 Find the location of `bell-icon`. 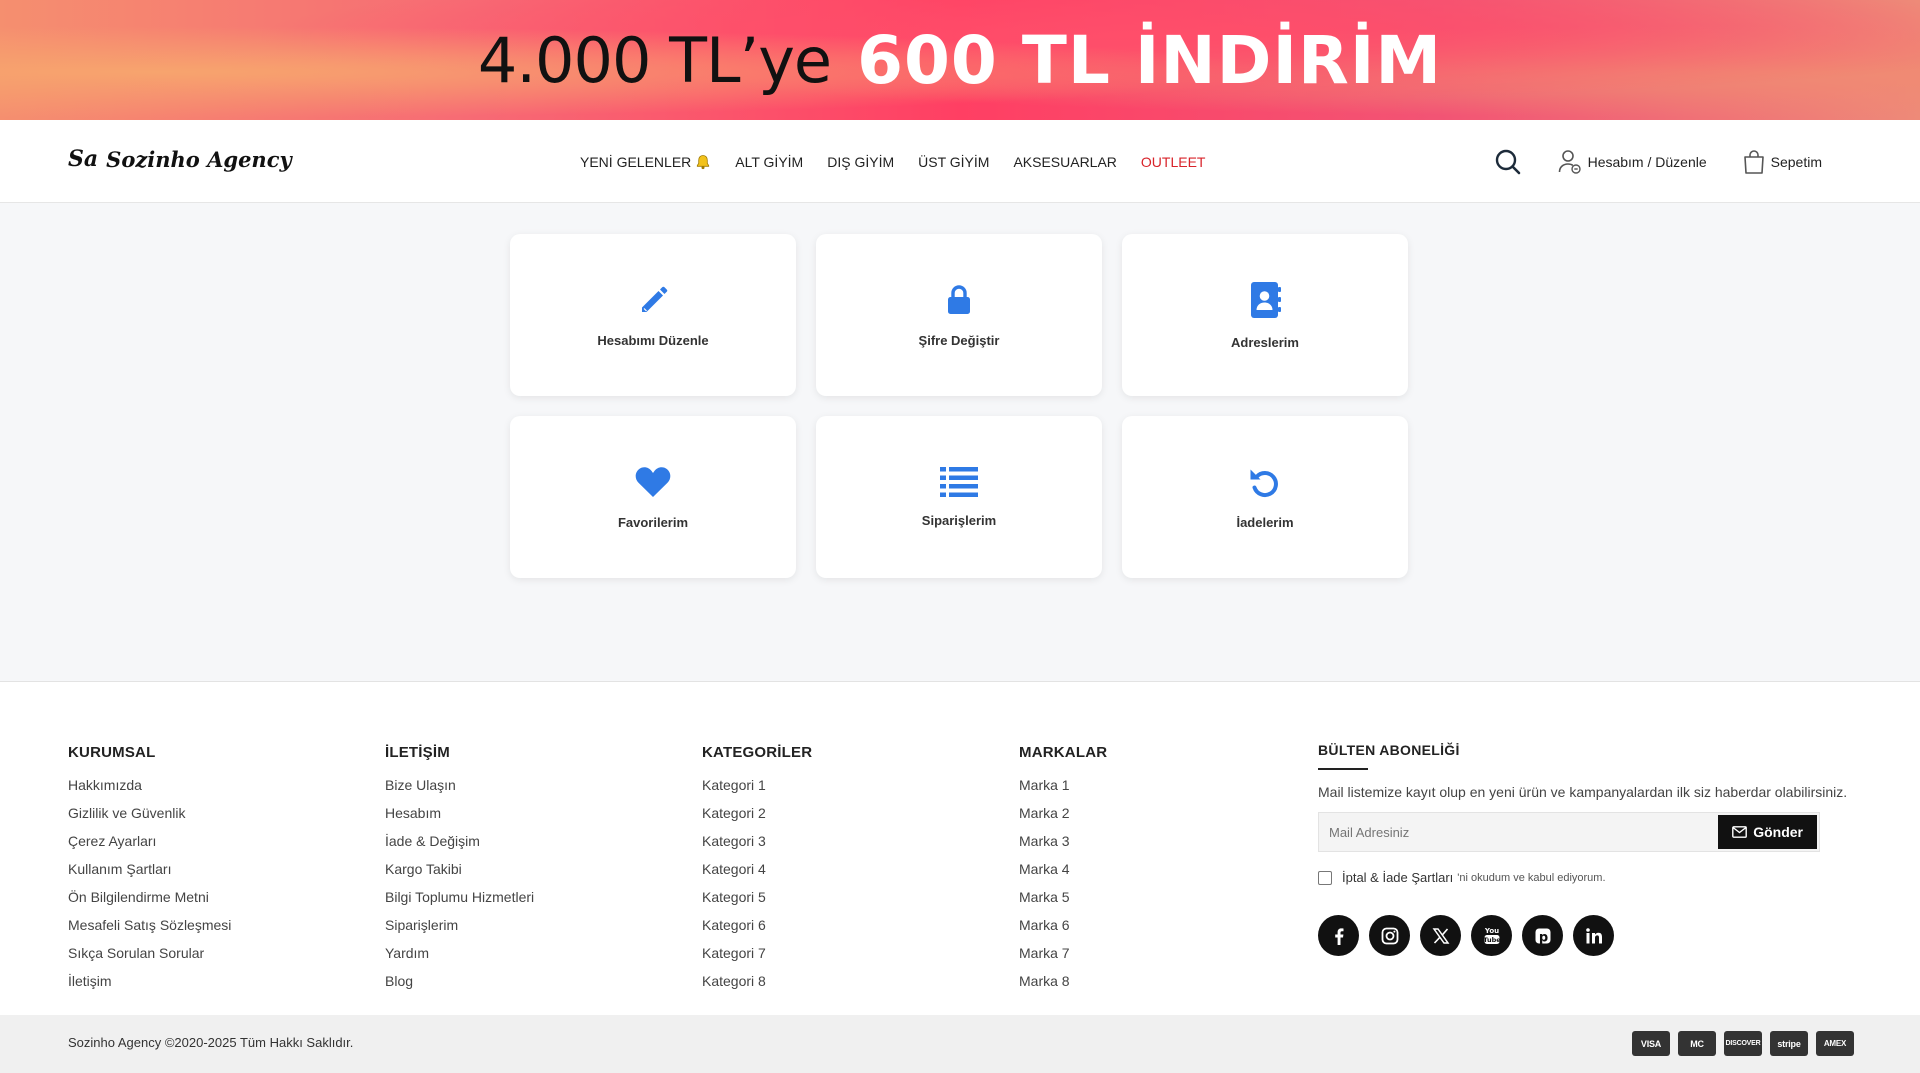

bell-icon is located at coordinates (703, 161).